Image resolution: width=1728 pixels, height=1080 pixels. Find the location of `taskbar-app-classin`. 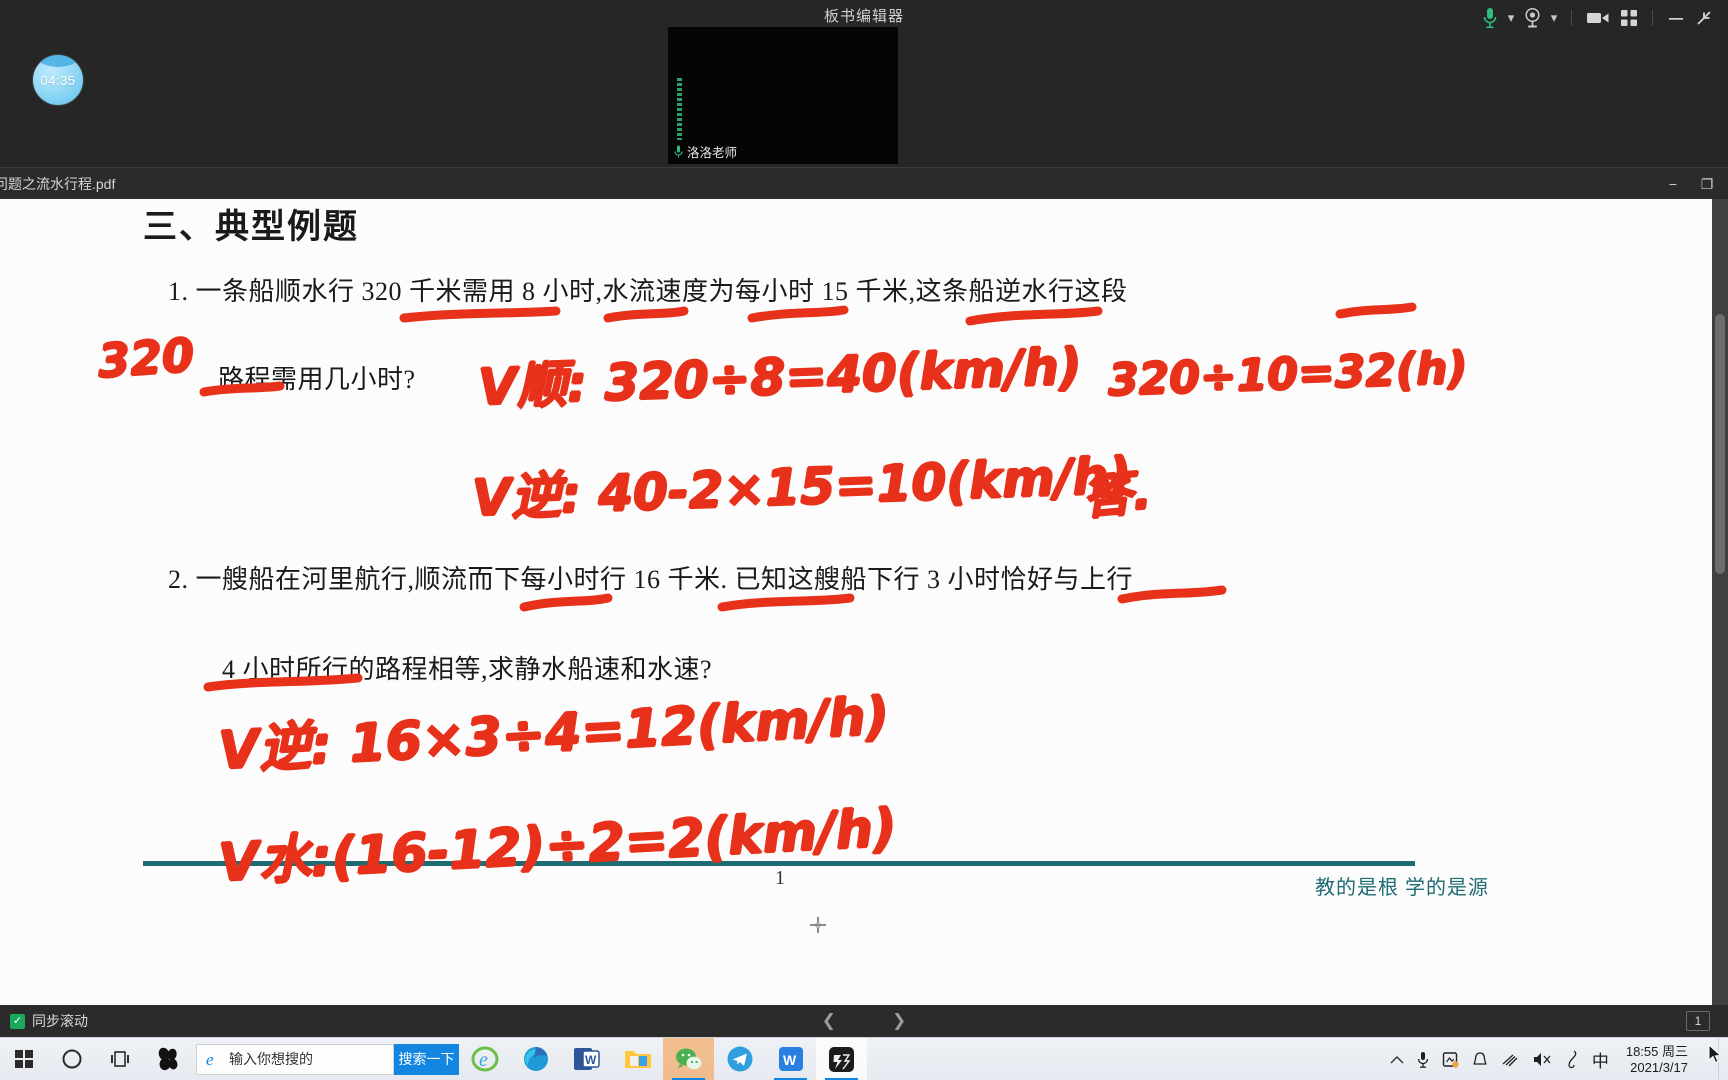

taskbar-app-classin is located at coordinates (841, 1058).